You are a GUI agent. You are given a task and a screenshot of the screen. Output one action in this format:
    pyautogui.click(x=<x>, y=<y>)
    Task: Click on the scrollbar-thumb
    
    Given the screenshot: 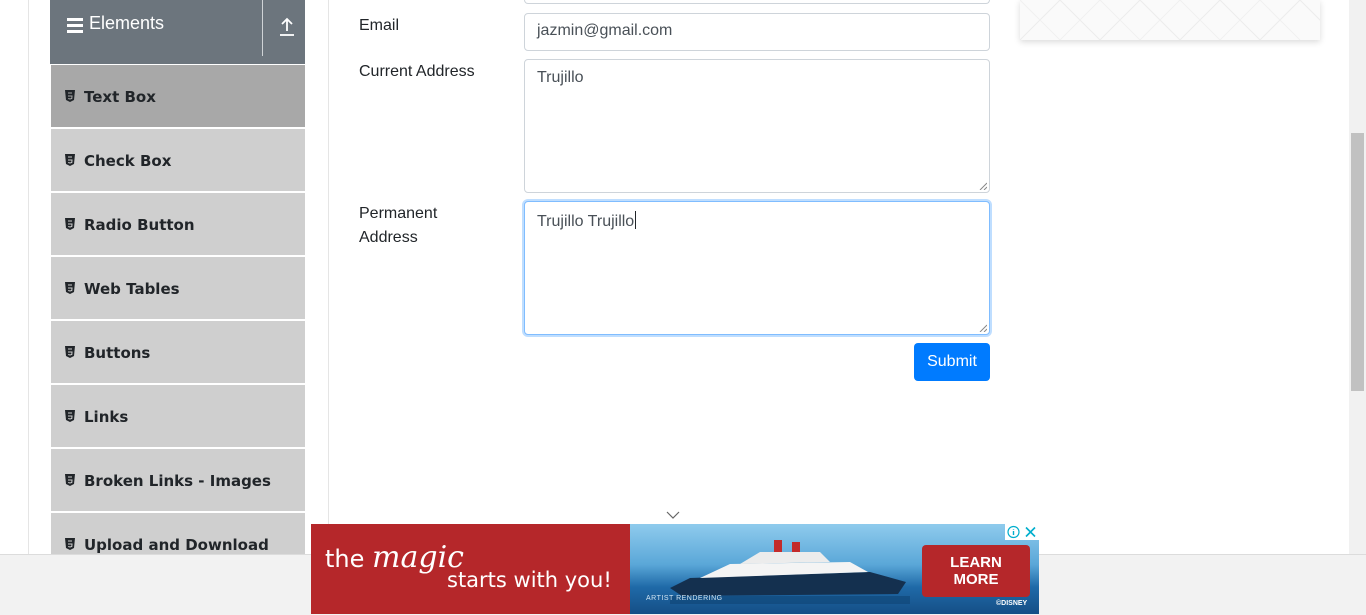 What is the action you would take?
    pyautogui.click(x=1357, y=262)
    